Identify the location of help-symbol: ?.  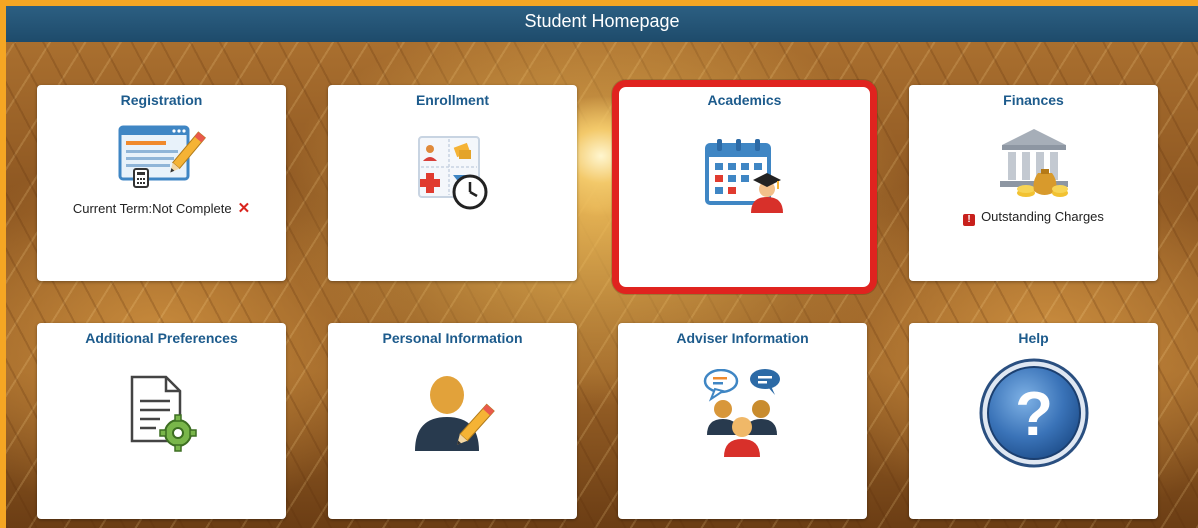
(1034, 414).